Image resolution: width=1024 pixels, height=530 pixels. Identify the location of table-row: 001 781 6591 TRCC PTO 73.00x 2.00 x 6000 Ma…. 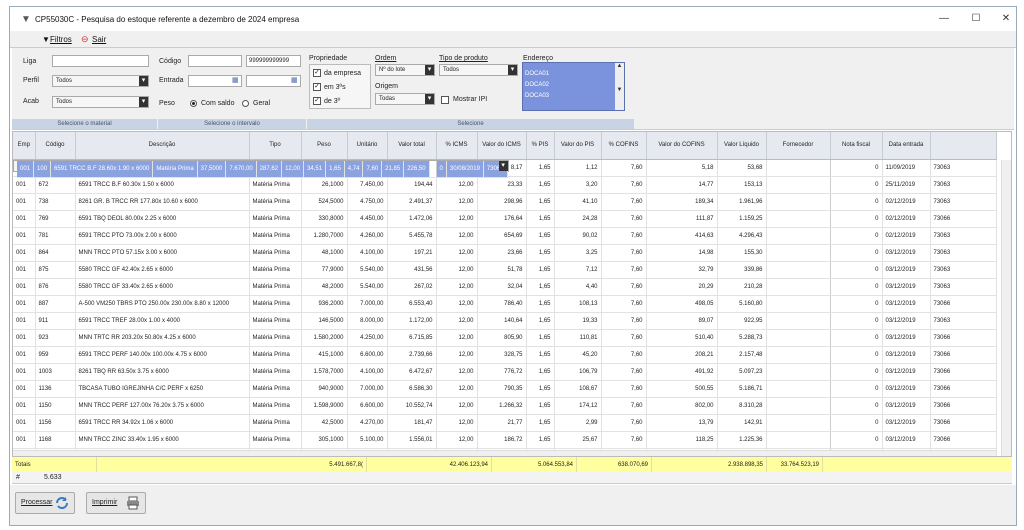
(505, 236).